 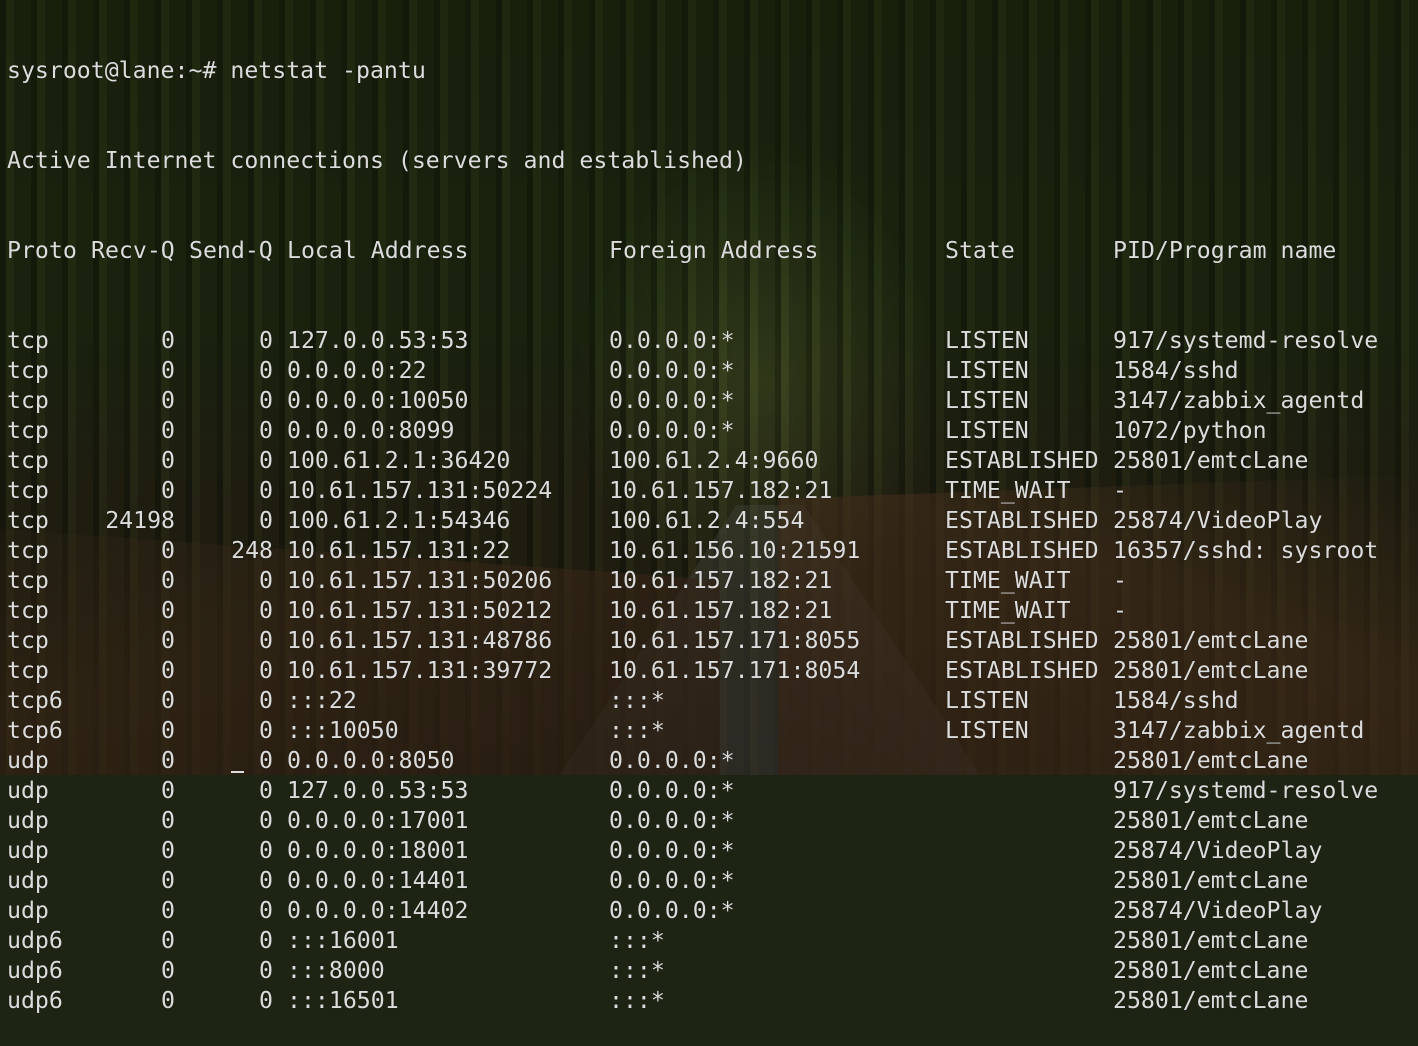 What do you see at coordinates (692, 761) in the screenshot?
I see `table-row: udp 0 0 0.0.0.0:8050 0.0.0.0:* 25801/emtcLane` at bounding box center [692, 761].